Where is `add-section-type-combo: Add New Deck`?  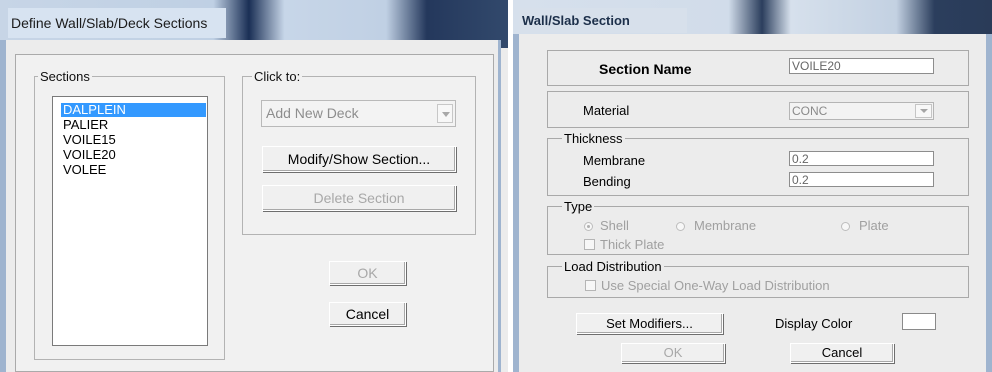 add-section-type-combo: Add New Deck is located at coordinates (358, 113).